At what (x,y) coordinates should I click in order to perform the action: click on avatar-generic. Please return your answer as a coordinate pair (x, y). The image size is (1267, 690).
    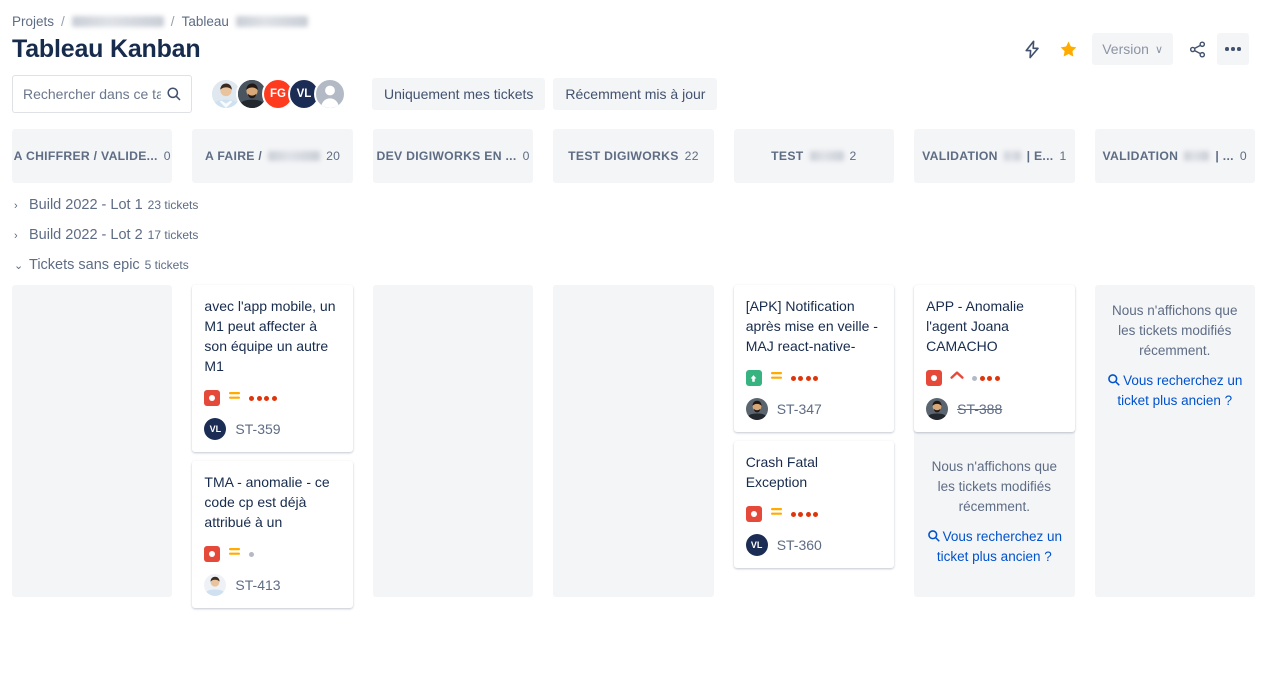
    Looking at the image, I should click on (330, 94).